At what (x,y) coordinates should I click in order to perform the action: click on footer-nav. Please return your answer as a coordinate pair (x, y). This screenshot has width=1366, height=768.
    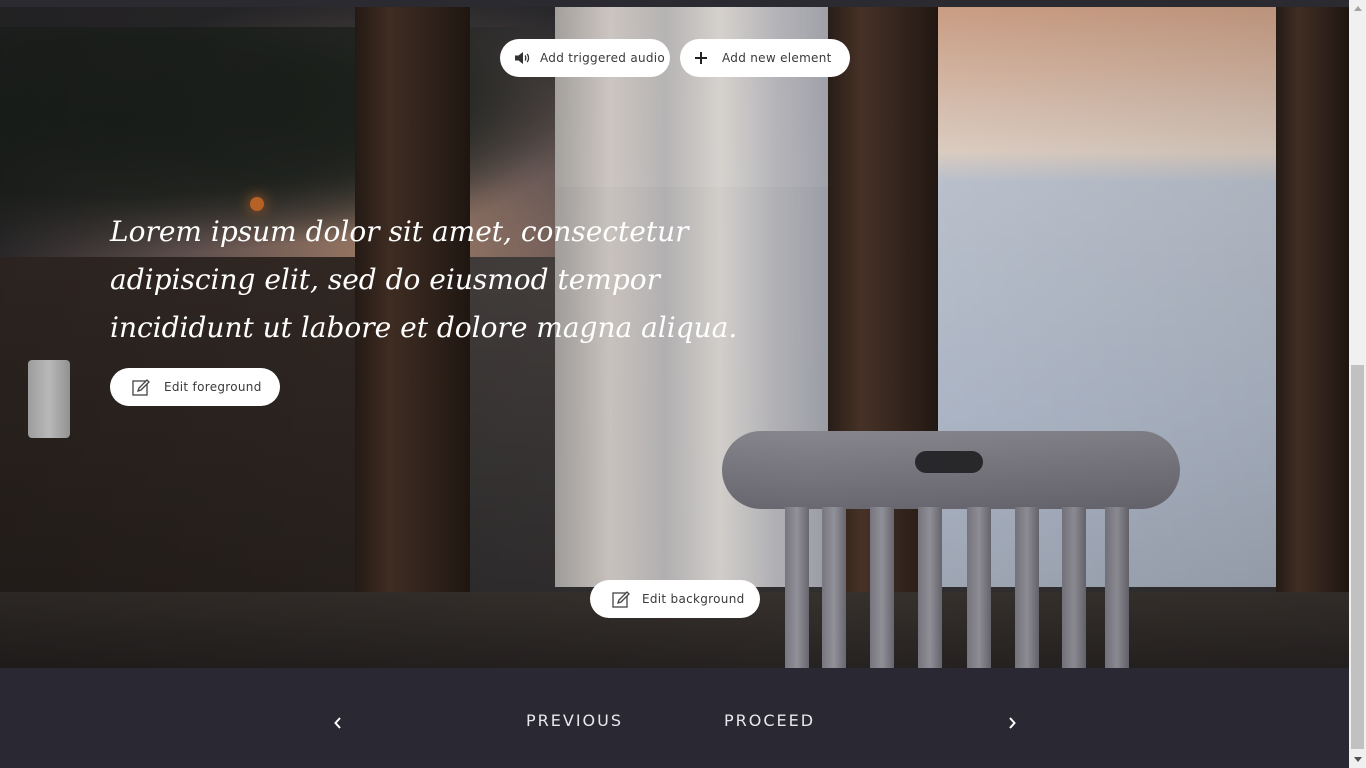
    Looking at the image, I should click on (674, 718).